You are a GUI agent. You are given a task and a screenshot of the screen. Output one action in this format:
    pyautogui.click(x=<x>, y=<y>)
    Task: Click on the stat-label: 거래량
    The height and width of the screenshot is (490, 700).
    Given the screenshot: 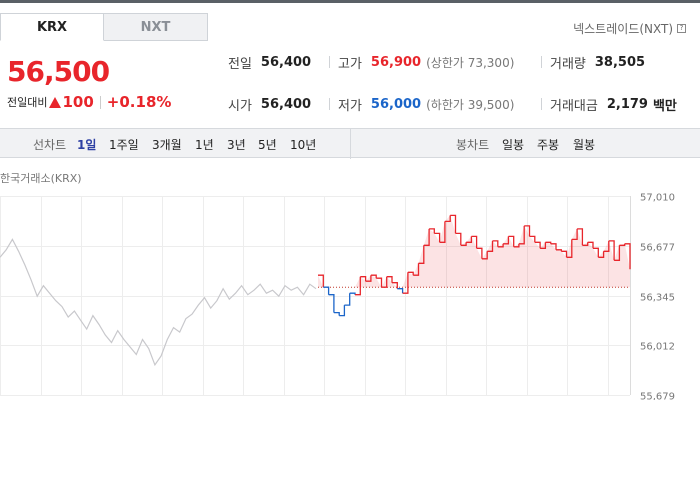 What is the action you would take?
    pyautogui.click(x=568, y=64)
    